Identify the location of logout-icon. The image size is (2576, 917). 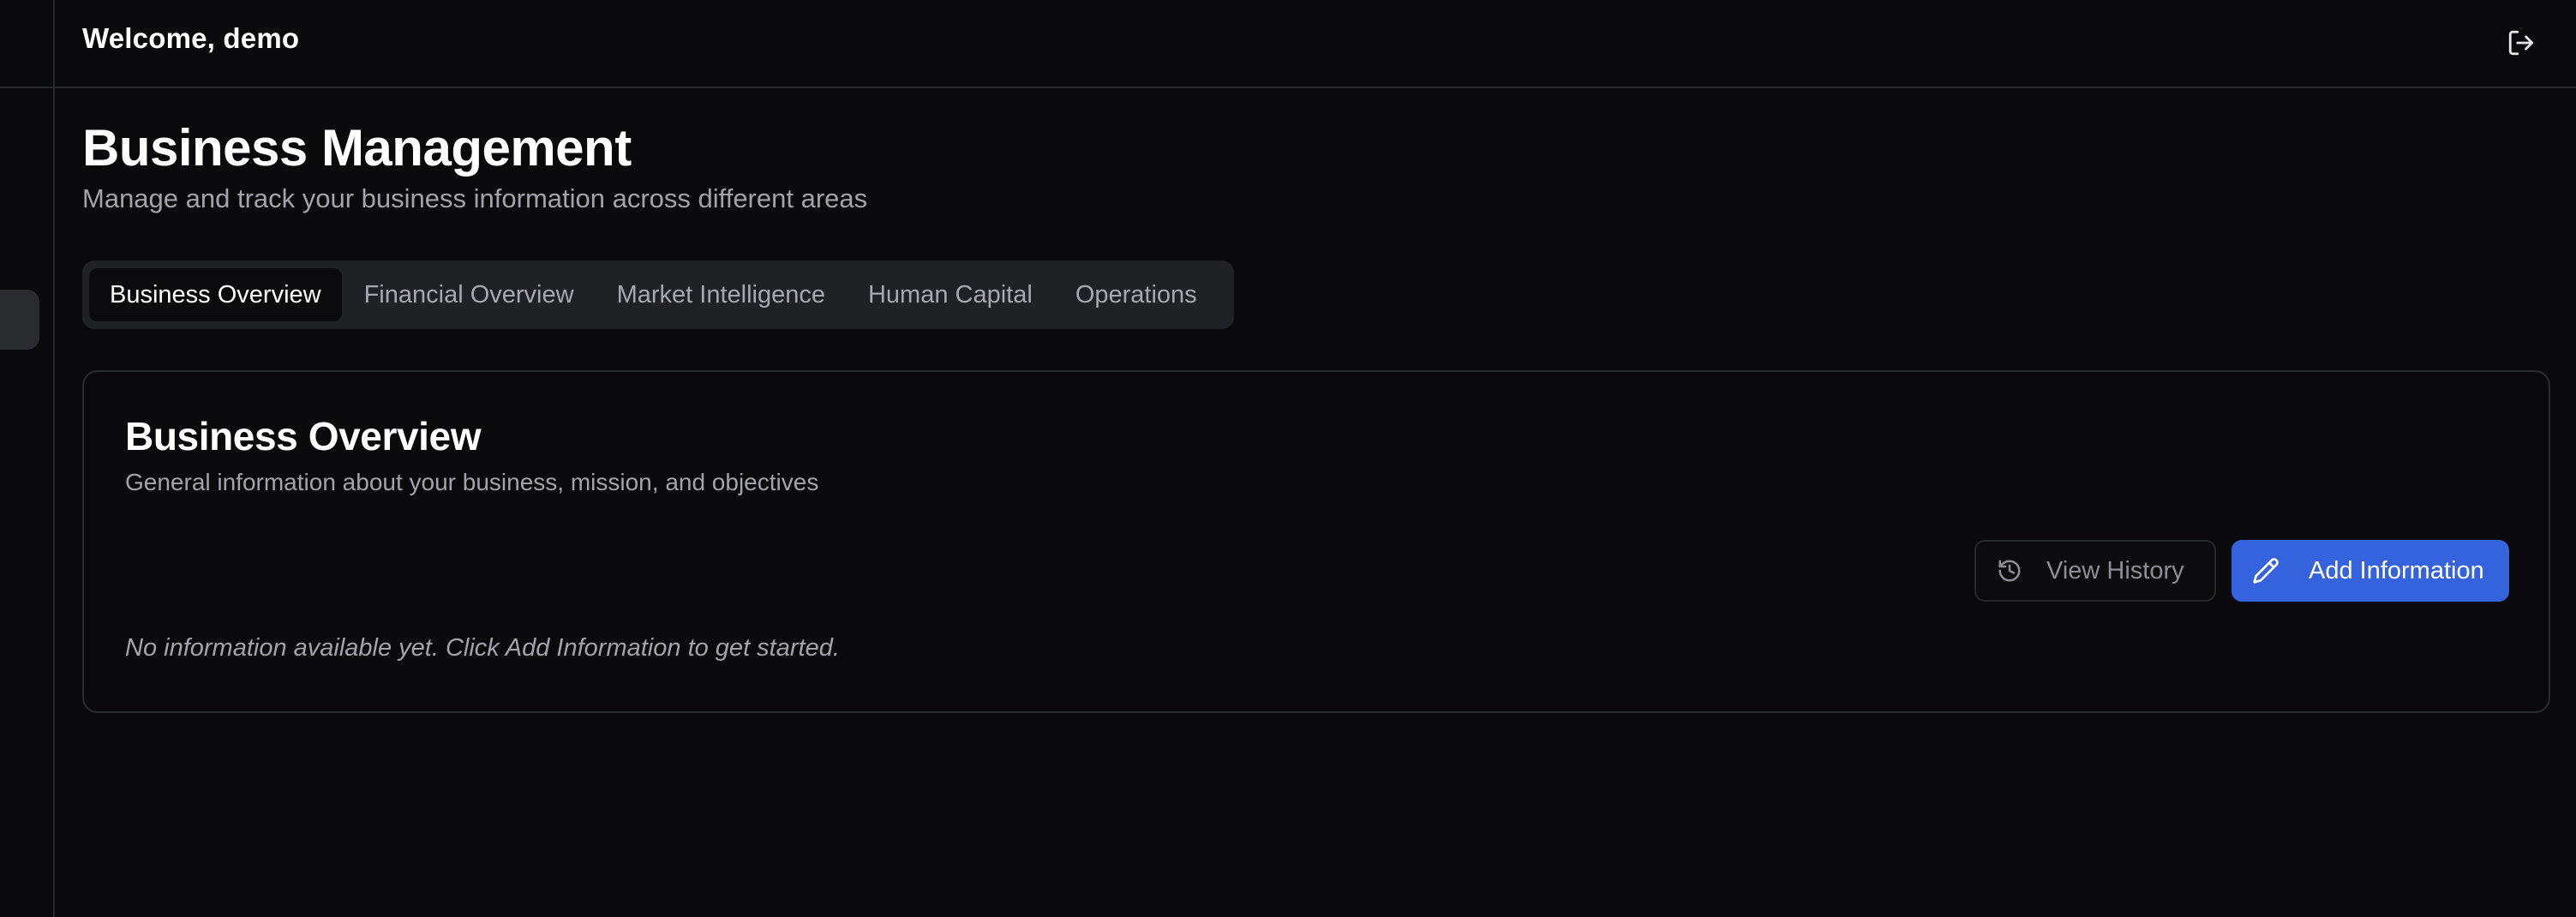
(2521, 42).